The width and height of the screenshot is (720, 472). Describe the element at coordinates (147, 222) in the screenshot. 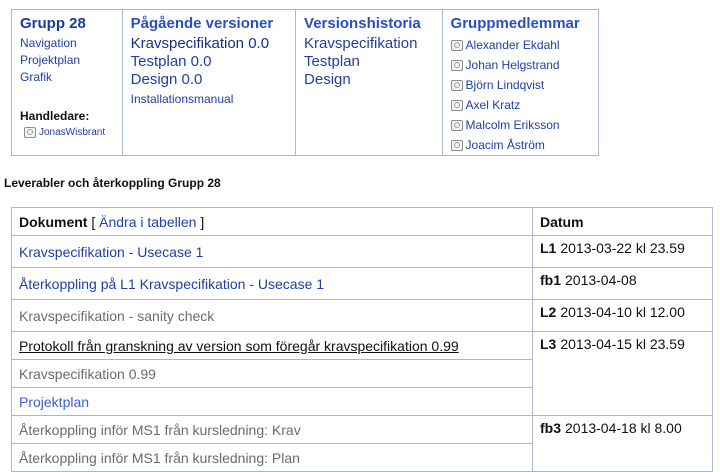

I see `edit-table-link: Ändra i tabellen` at that location.